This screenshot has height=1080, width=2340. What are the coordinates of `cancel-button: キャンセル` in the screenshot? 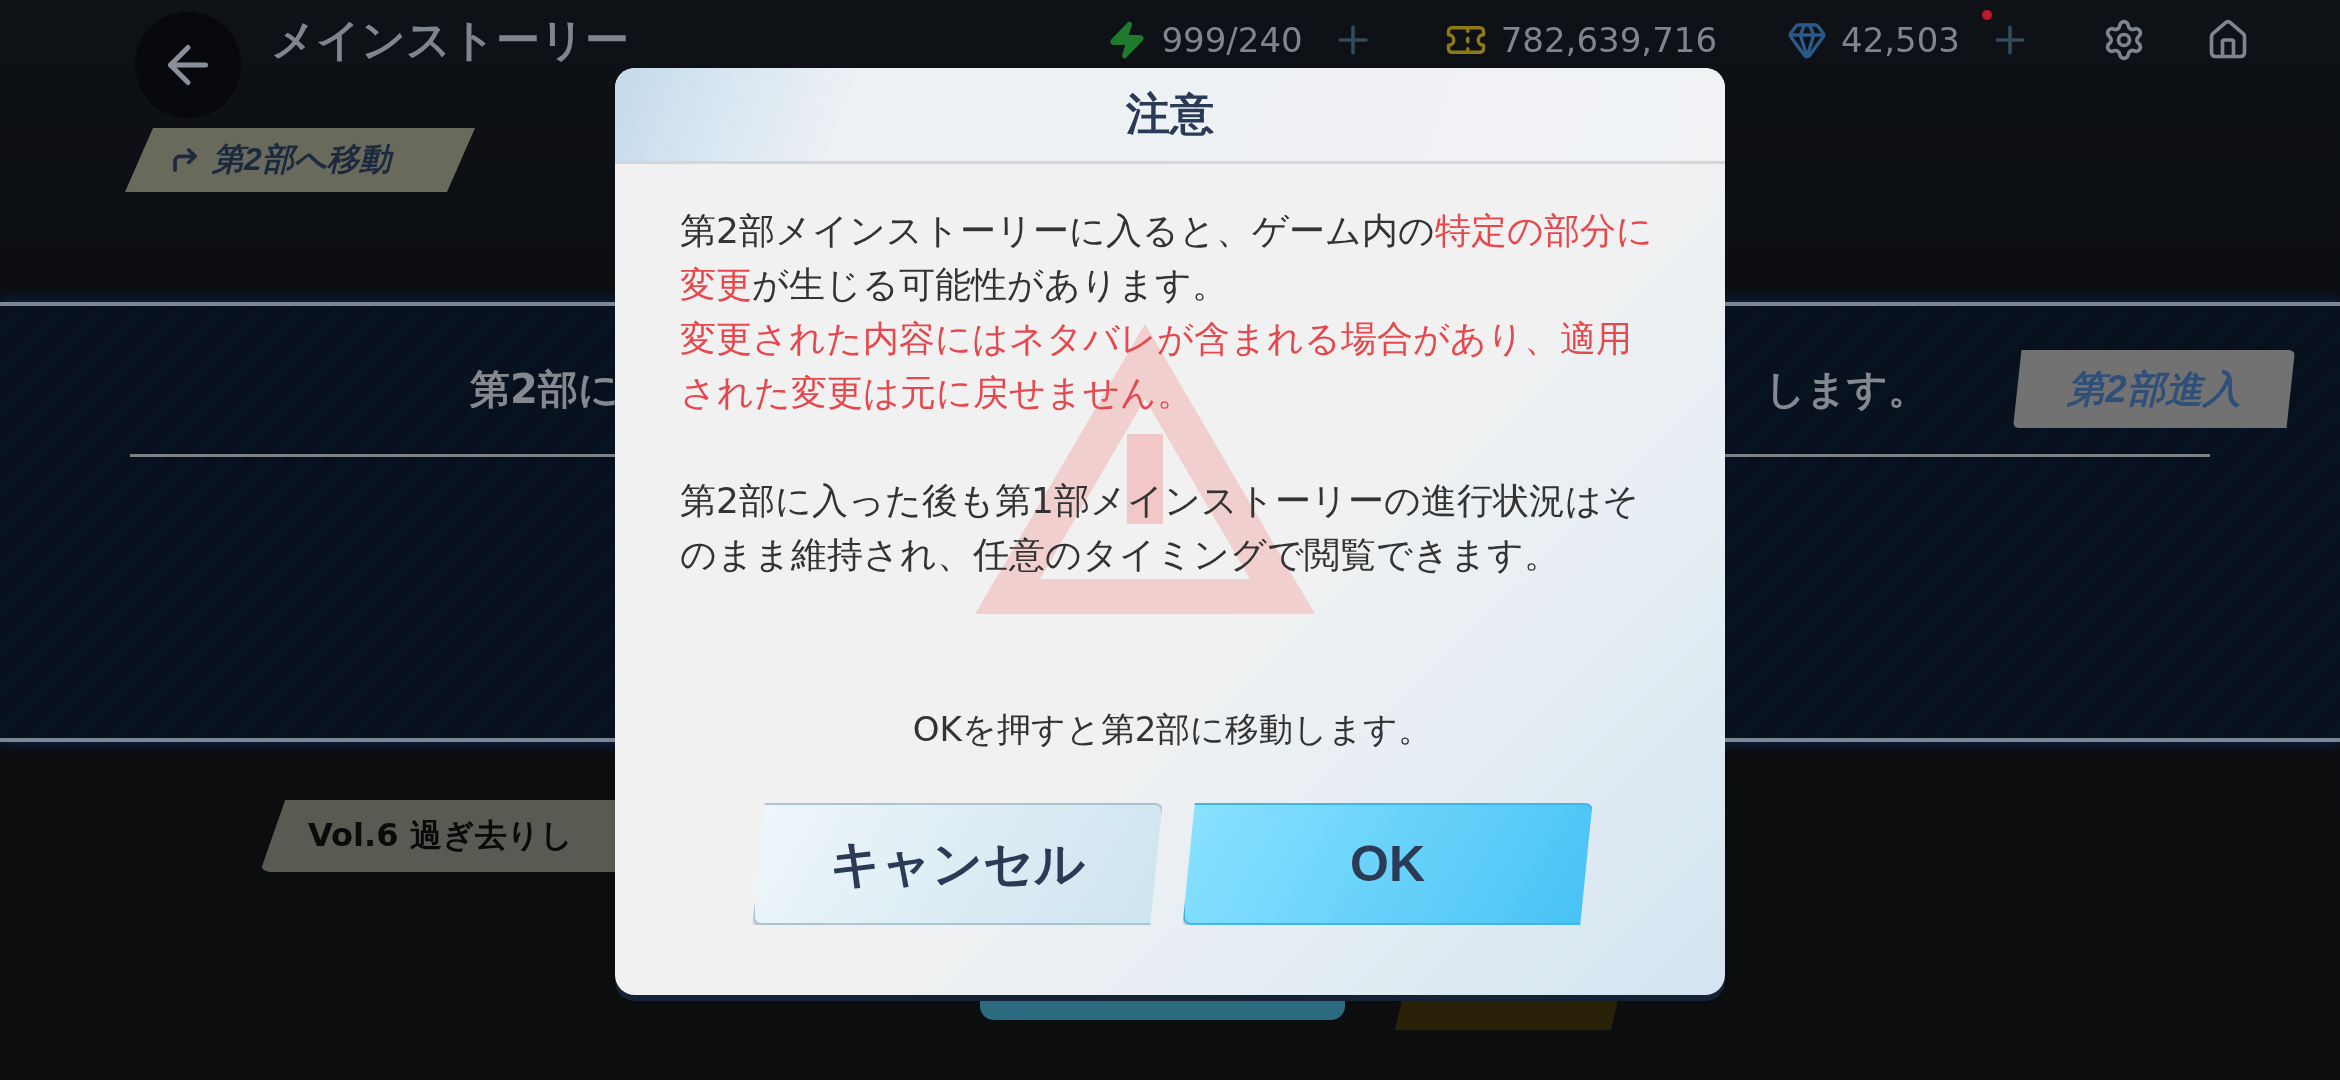 It's located at (957, 864).